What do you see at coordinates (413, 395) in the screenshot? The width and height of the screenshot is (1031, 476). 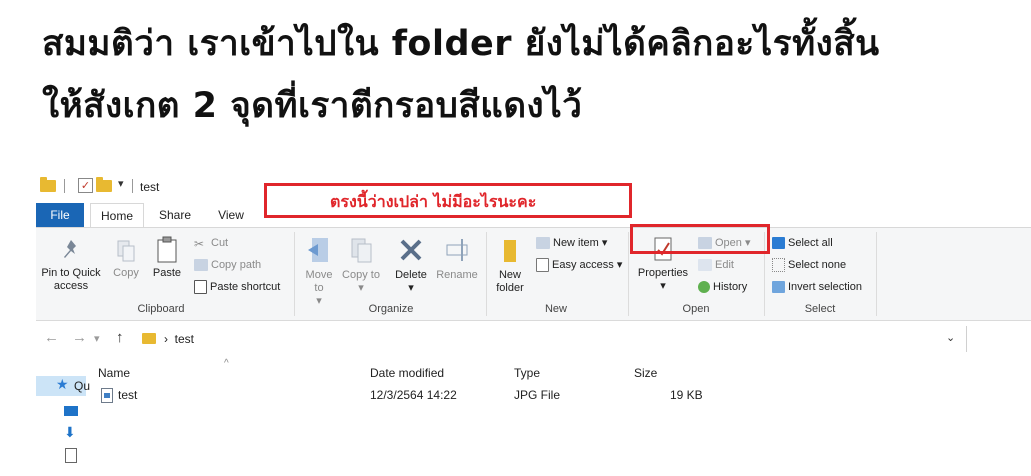 I see `file-date: 12/3/2564 14:22` at bounding box center [413, 395].